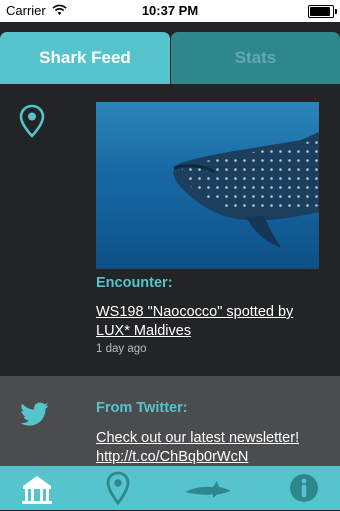  What do you see at coordinates (35, 417) in the screenshot?
I see `twitter-bird-icon` at bounding box center [35, 417].